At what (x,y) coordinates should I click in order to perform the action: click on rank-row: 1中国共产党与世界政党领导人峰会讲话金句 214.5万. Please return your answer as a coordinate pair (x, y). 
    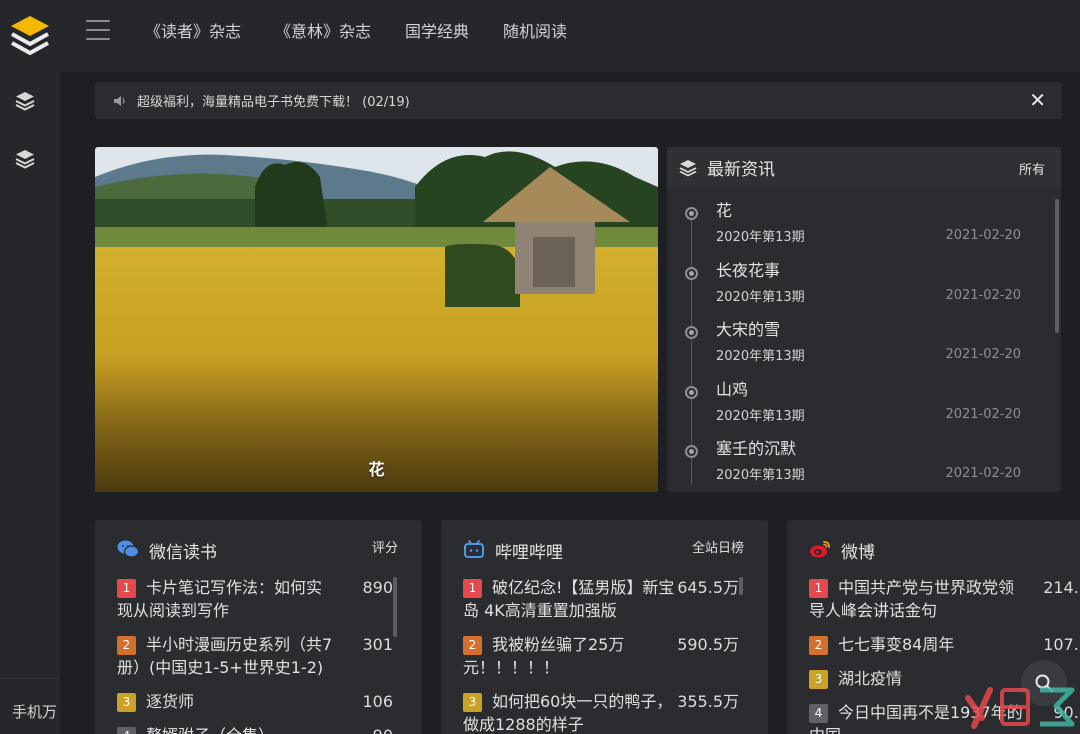
    Looking at the image, I should click on (944, 599).